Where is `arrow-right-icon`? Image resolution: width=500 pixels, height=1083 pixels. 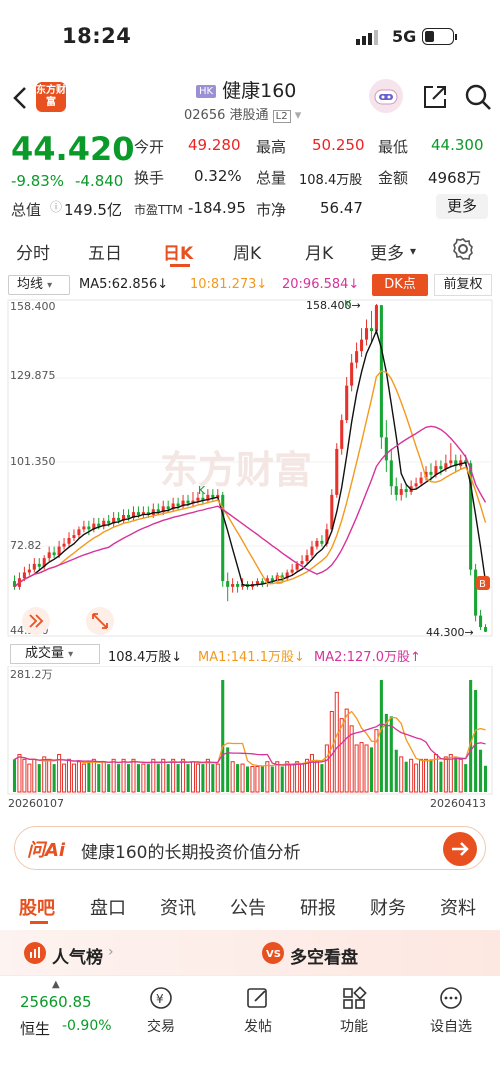 arrow-right-icon is located at coordinates (460, 849).